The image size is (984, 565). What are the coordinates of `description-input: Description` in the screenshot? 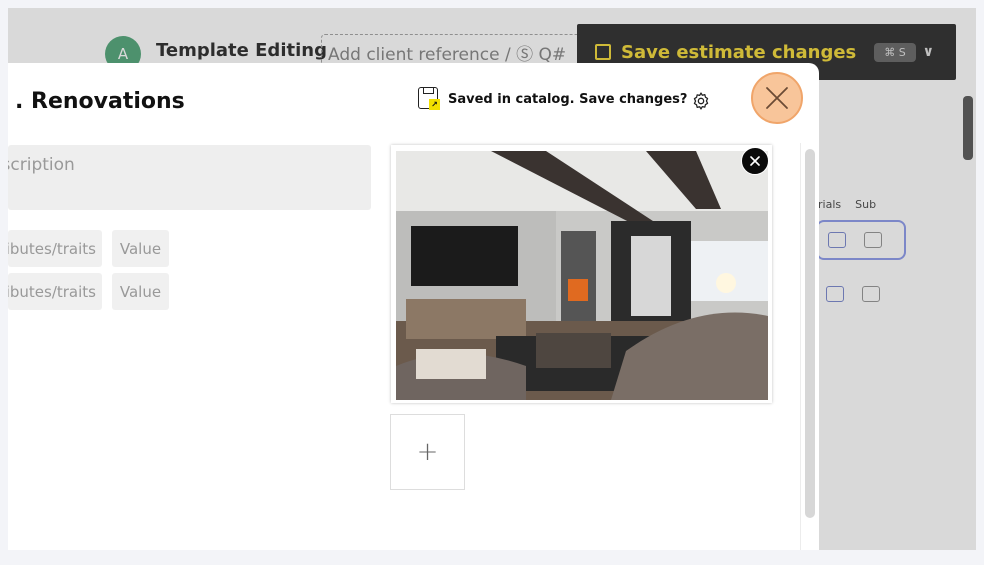 It's located at (189, 177).